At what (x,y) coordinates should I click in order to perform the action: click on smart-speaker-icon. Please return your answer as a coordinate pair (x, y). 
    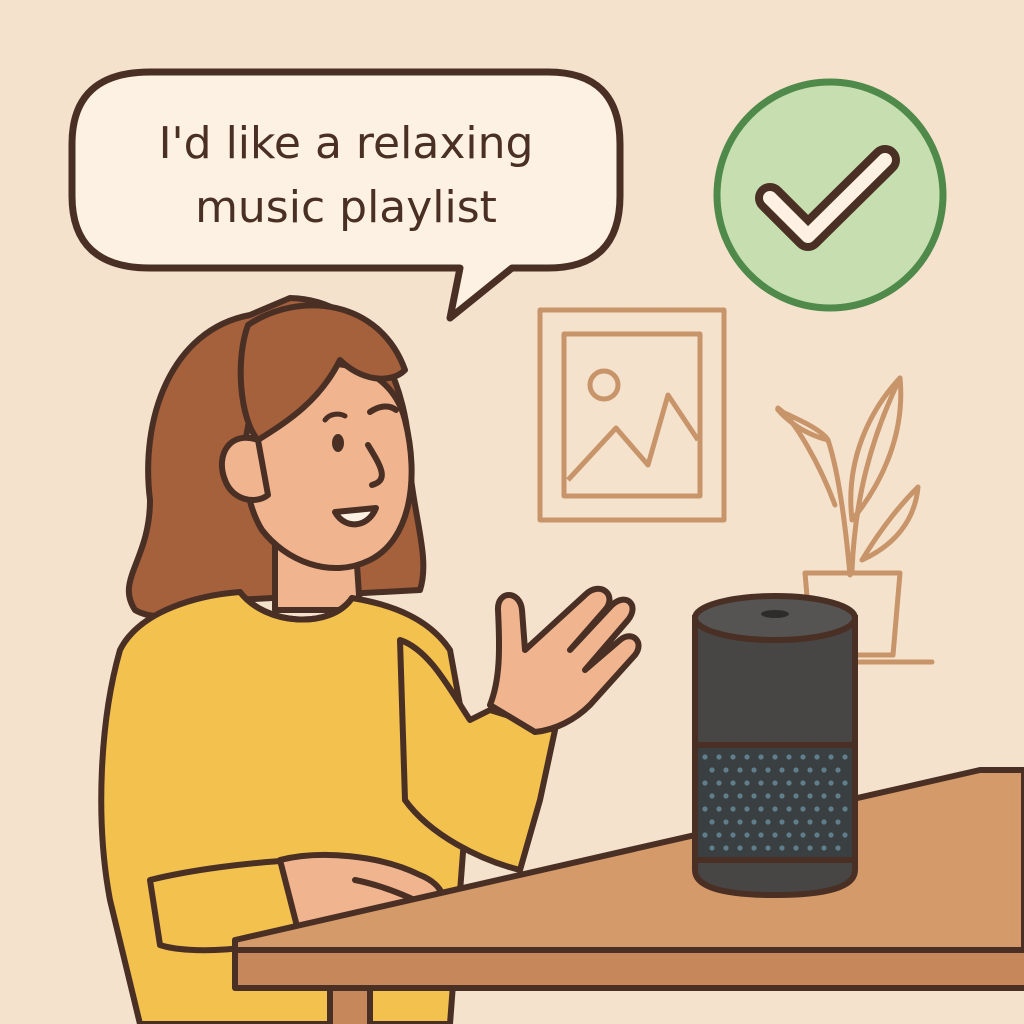
    Looking at the image, I should click on (775, 746).